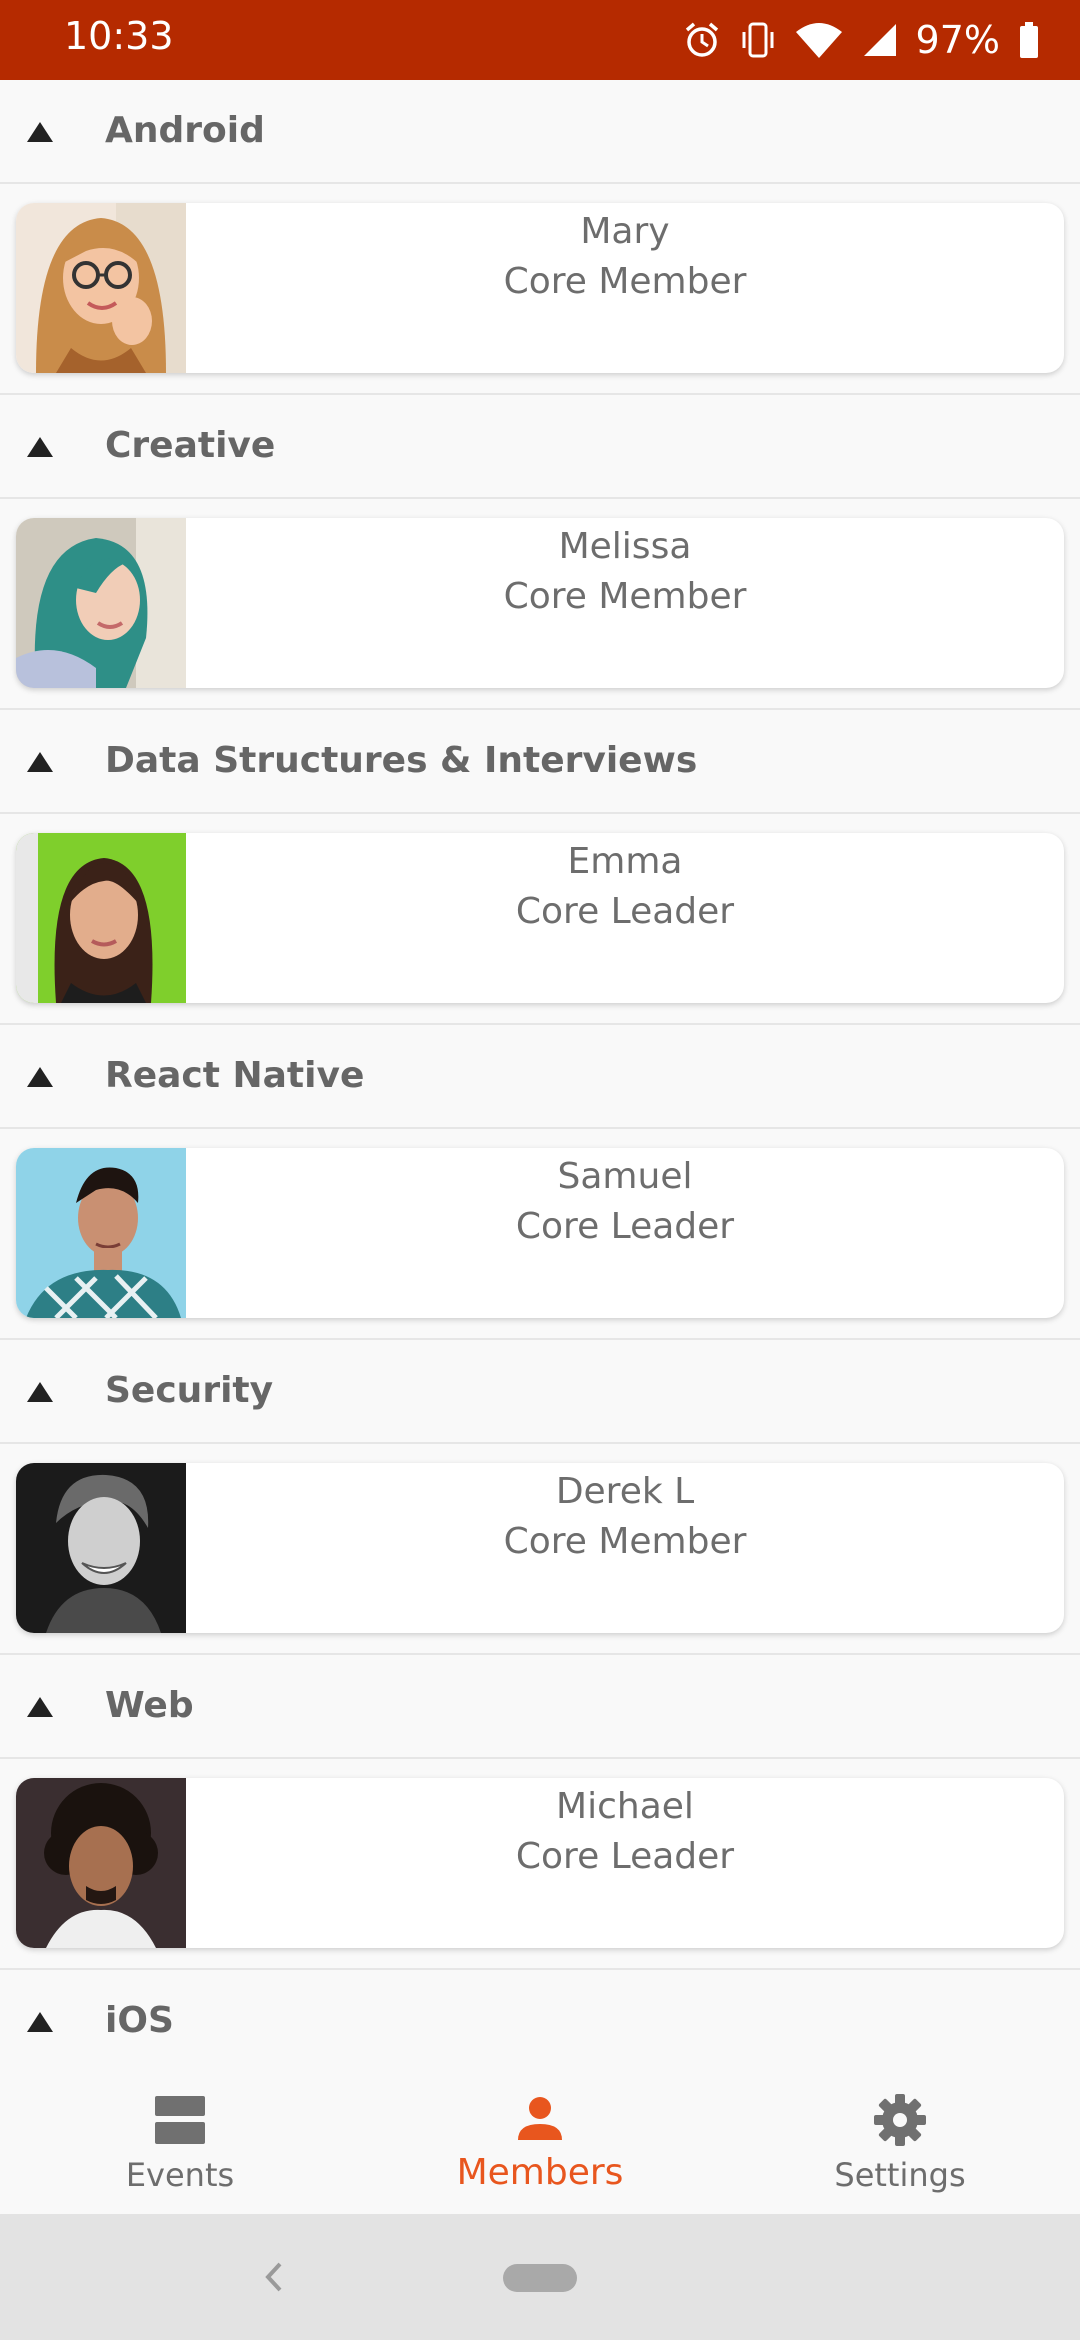 Image resolution: width=1080 pixels, height=2340 pixels. Describe the element at coordinates (880, 40) in the screenshot. I see `signal-icon` at that location.